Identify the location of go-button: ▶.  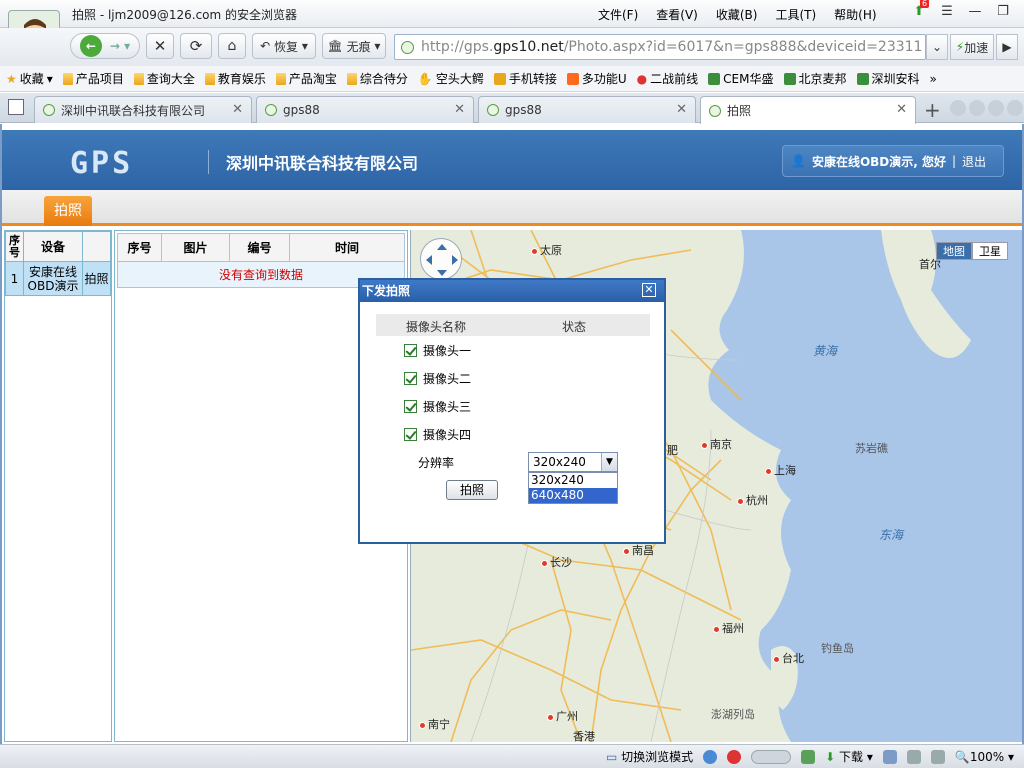
(1007, 47).